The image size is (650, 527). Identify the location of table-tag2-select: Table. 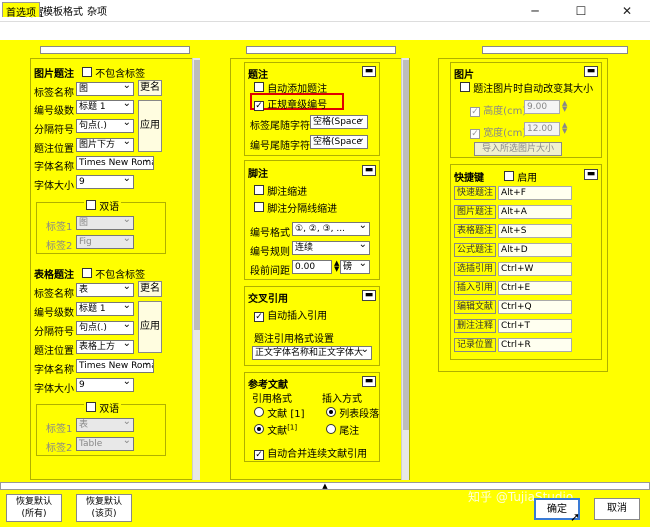
(105, 444).